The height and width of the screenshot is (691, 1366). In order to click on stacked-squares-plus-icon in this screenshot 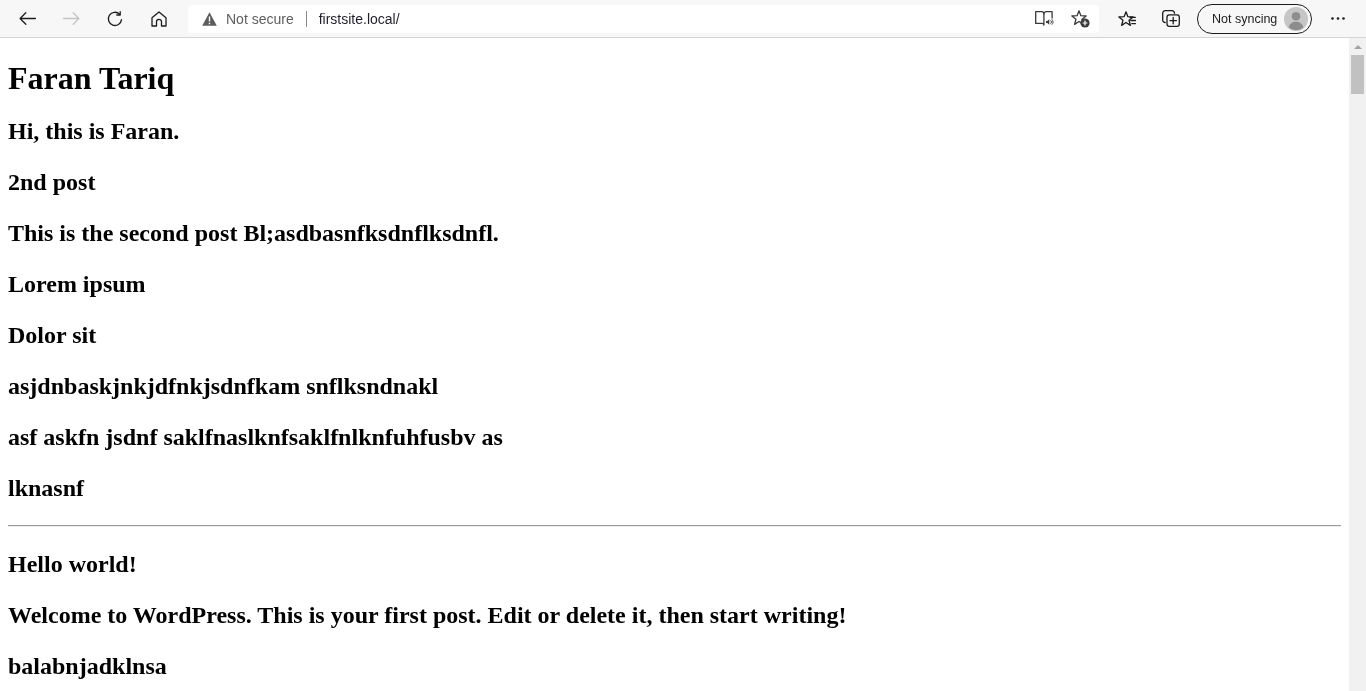, I will do `click(1171, 18)`.